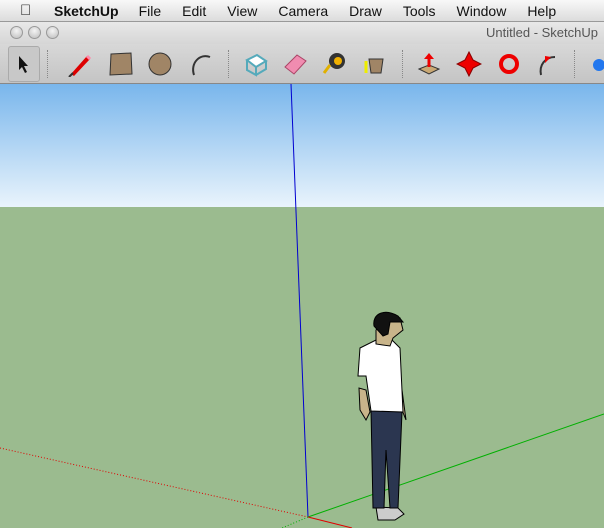  I want to click on paint-bucket-icon, so click(374, 66).